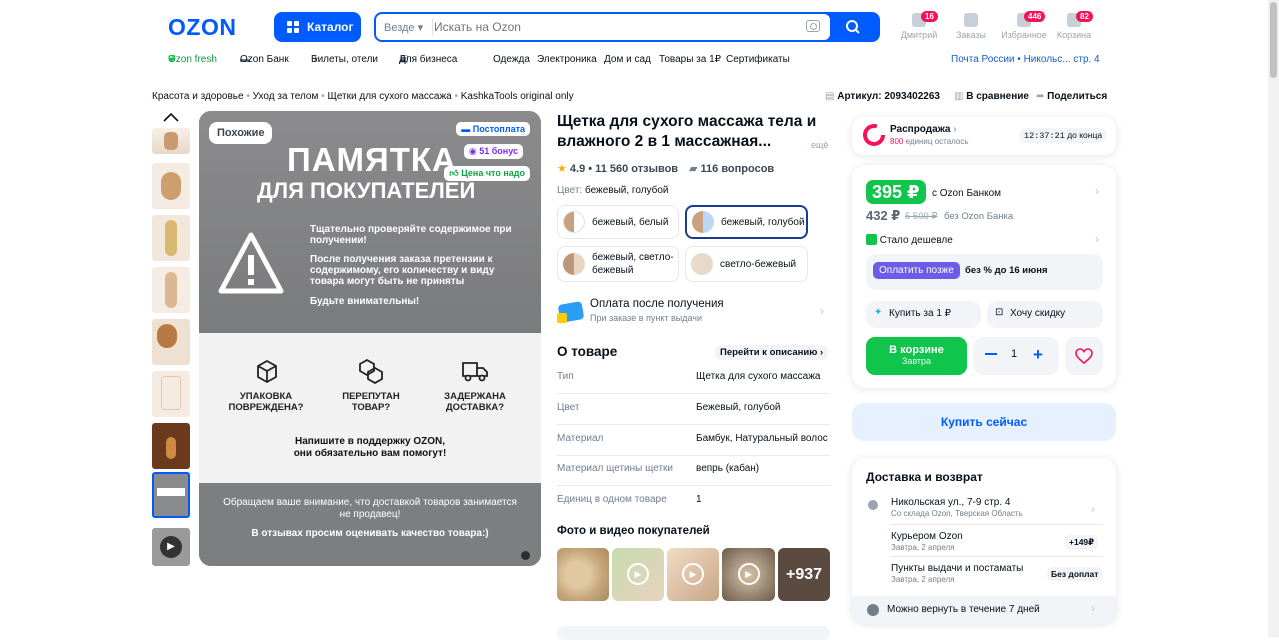 This screenshot has height=640, width=1279. What do you see at coordinates (525, 555) in the screenshot?
I see `gallery-next-icon` at bounding box center [525, 555].